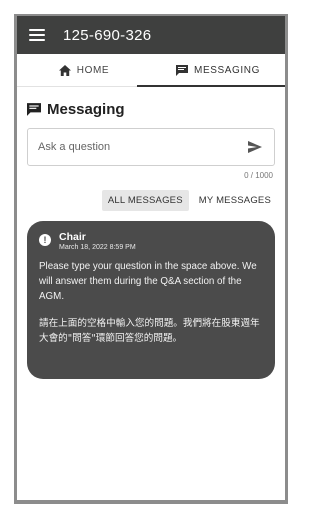 This screenshot has width=320, height=513. Describe the element at coordinates (37, 35) in the screenshot. I see `hamburger-menu-icon` at that location.